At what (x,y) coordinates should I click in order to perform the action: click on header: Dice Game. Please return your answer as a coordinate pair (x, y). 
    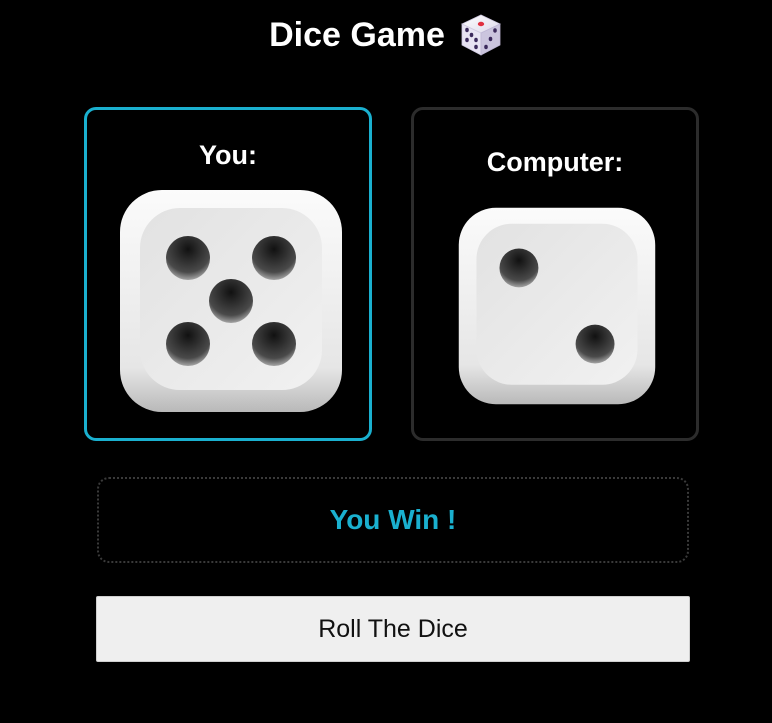
    Looking at the image, I should click on (386, 35).